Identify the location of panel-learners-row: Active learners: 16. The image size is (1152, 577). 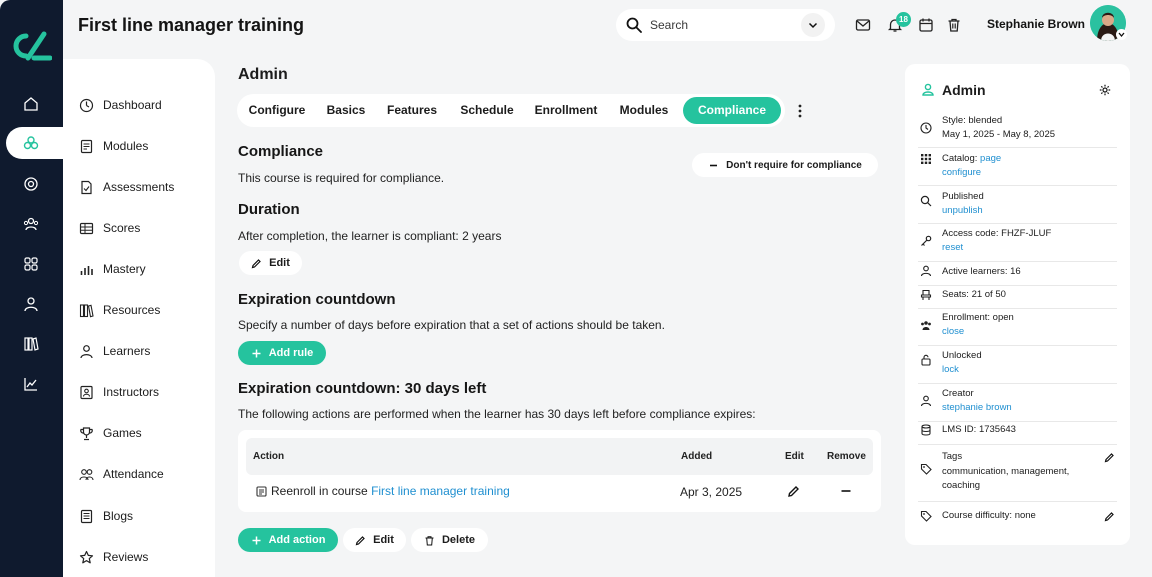
(1017, 275).